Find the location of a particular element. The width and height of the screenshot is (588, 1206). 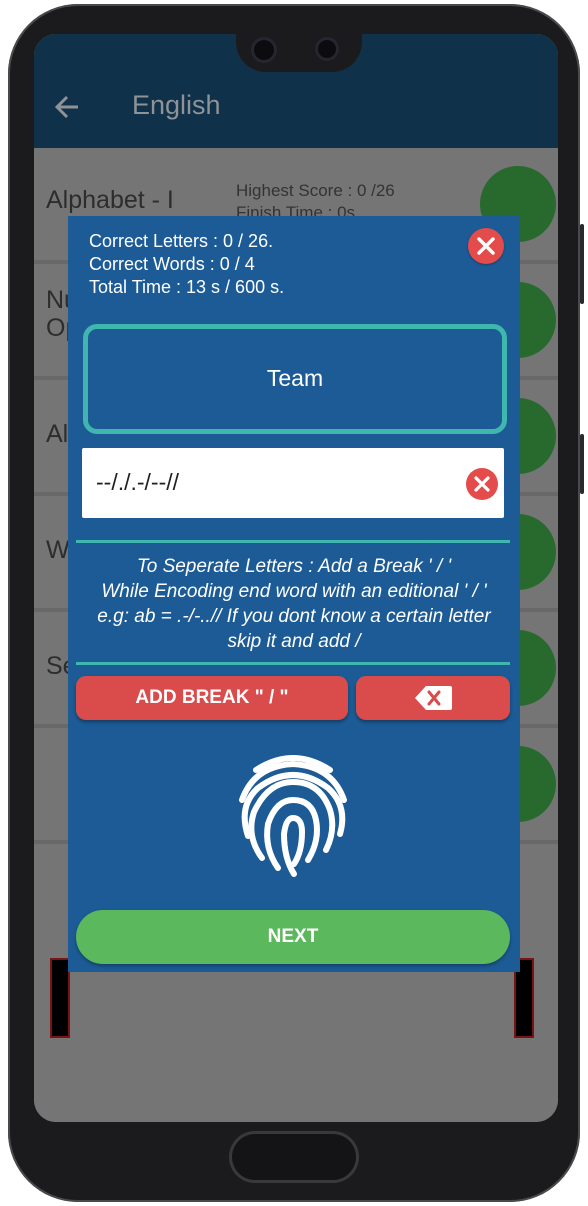

fingerprint-icon is located at coordinates (293, 814).